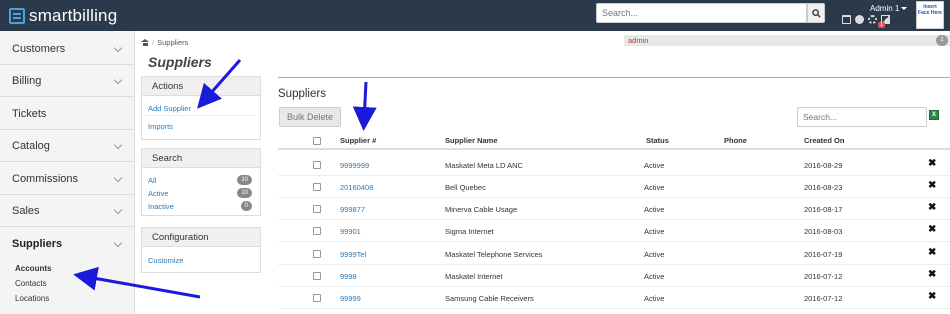 The image size is (950, 314). What do you see at coordinates (352, 209) in the screenshot?
I see `supplier-number-link: 999877` at bounding box center [352, 209].